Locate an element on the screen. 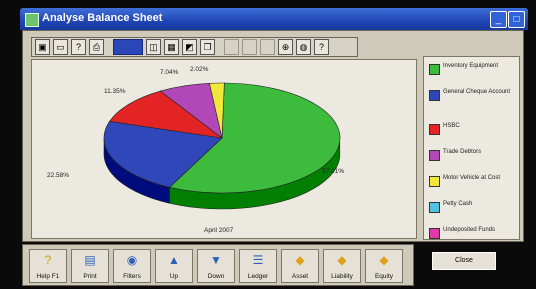 This screenshot has width=536, height=289. legend-label: General Cheque Account is located at coordinates (477, 92).